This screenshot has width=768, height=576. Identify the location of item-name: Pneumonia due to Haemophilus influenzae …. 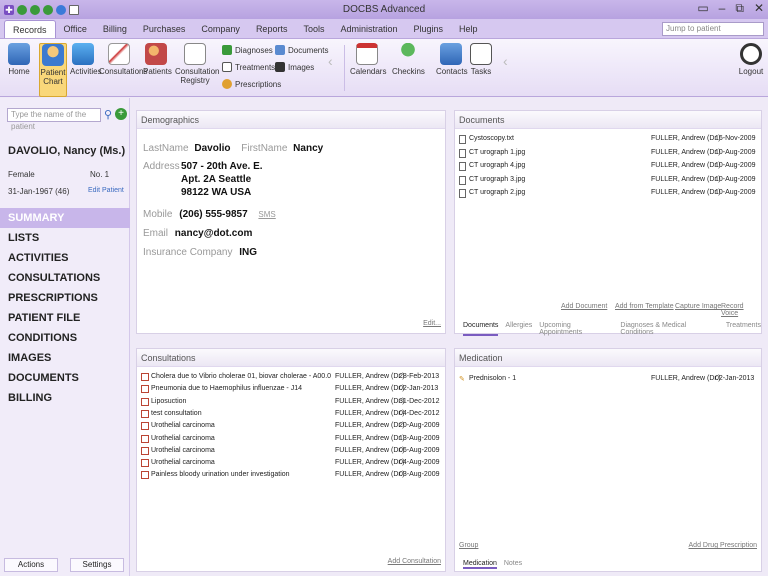
(226, 389).